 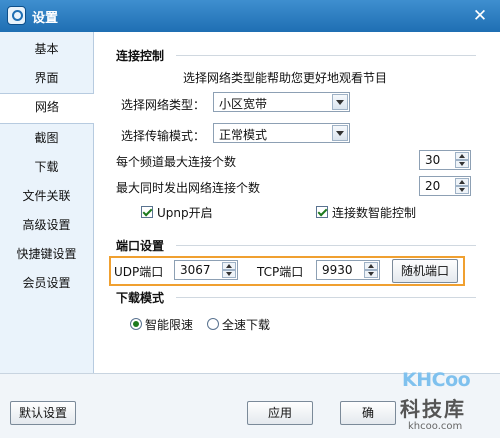 What do you see at coordinates (435, 426) in the screenshot?
I see `watermark-url: khcoo.com` at bounding box center [435, 426].